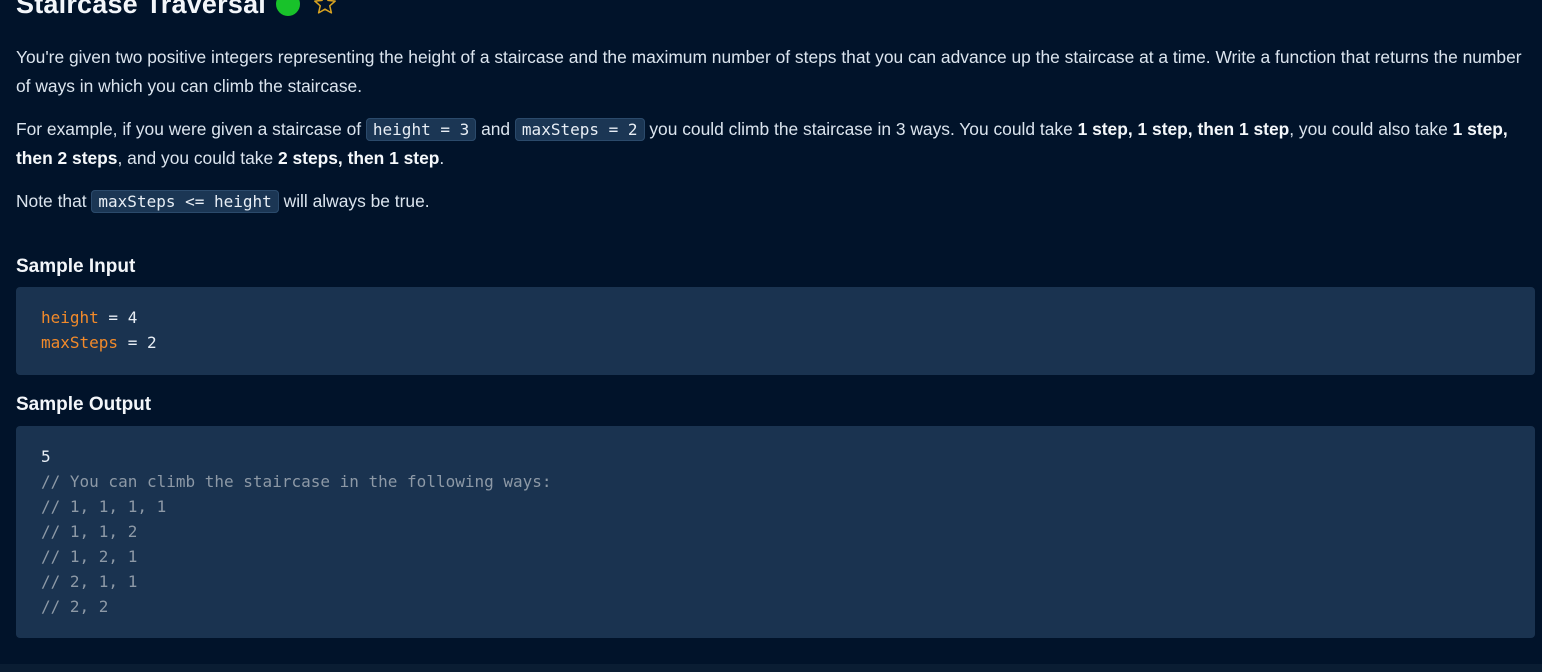 The height and width of the screenshot is (672, 1542). I want to click on variable-value: 4, so click(132, 317).